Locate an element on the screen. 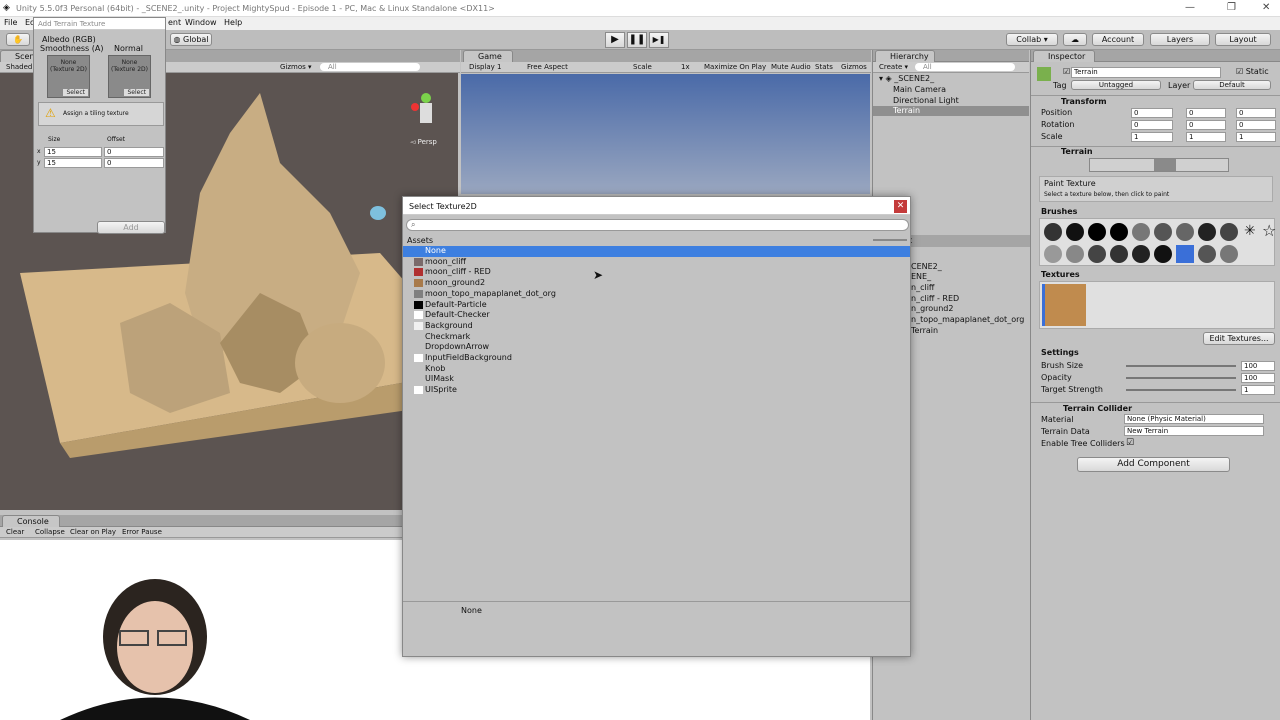  tab-inspector: Inspector is located at coordinates (1064, 56).